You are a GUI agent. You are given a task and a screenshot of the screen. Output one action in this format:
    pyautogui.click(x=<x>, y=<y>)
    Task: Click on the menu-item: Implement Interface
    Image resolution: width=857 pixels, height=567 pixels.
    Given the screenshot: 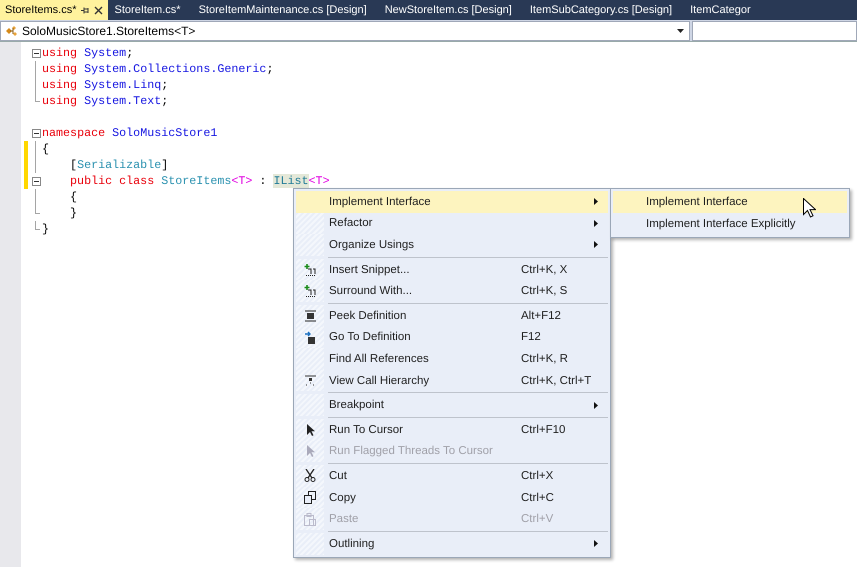 What is the action you would take?
    pyautogui.click(x=730, y=202)
    